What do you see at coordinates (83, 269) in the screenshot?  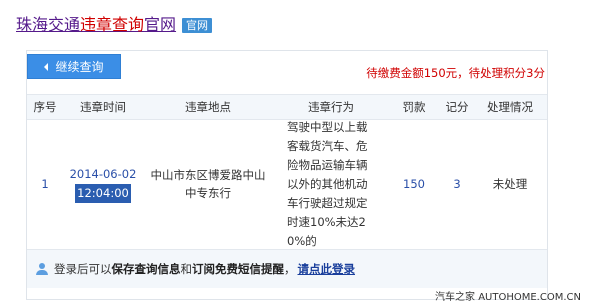 I see `login-prompt-text1: 登录后可以` at bounding box center [83, 269].